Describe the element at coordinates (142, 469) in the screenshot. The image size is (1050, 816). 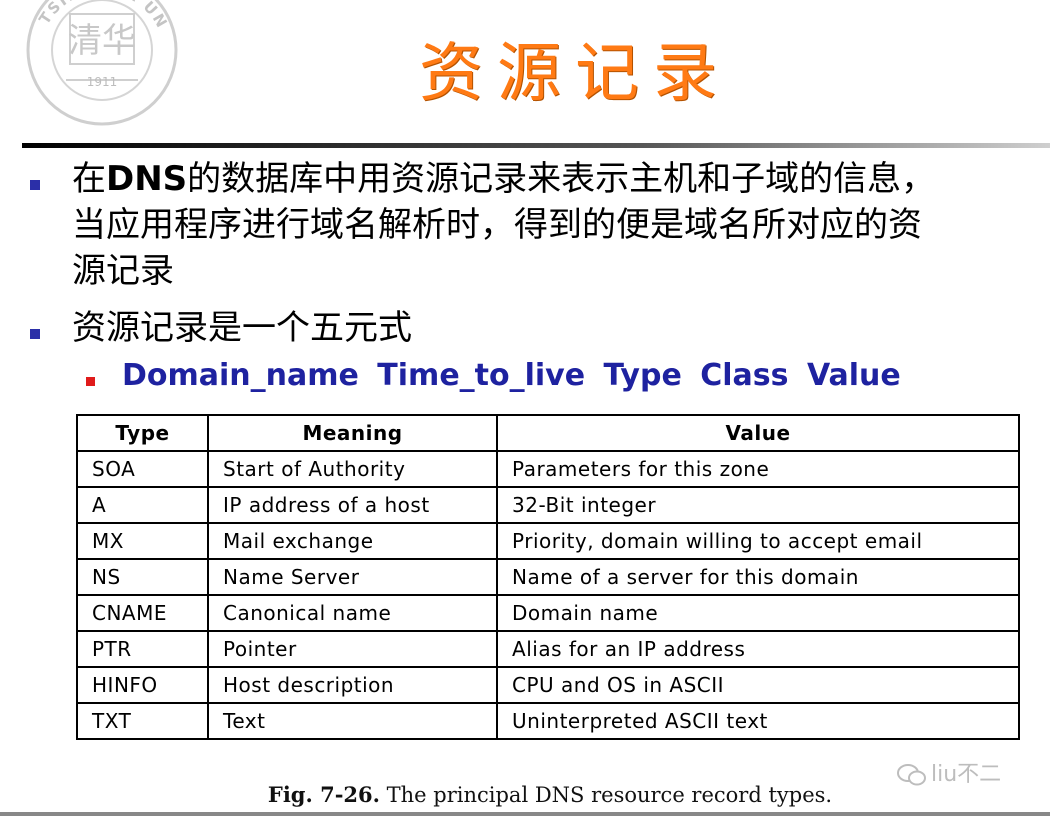
I see `cell-type: SOA` at that location.